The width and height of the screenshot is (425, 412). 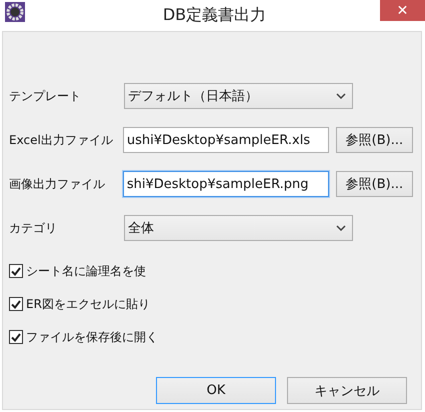 What do you see at coordinates (402, 10) in the screenshot?
I see `close-button: ✕` at bounding box center [402, 10].